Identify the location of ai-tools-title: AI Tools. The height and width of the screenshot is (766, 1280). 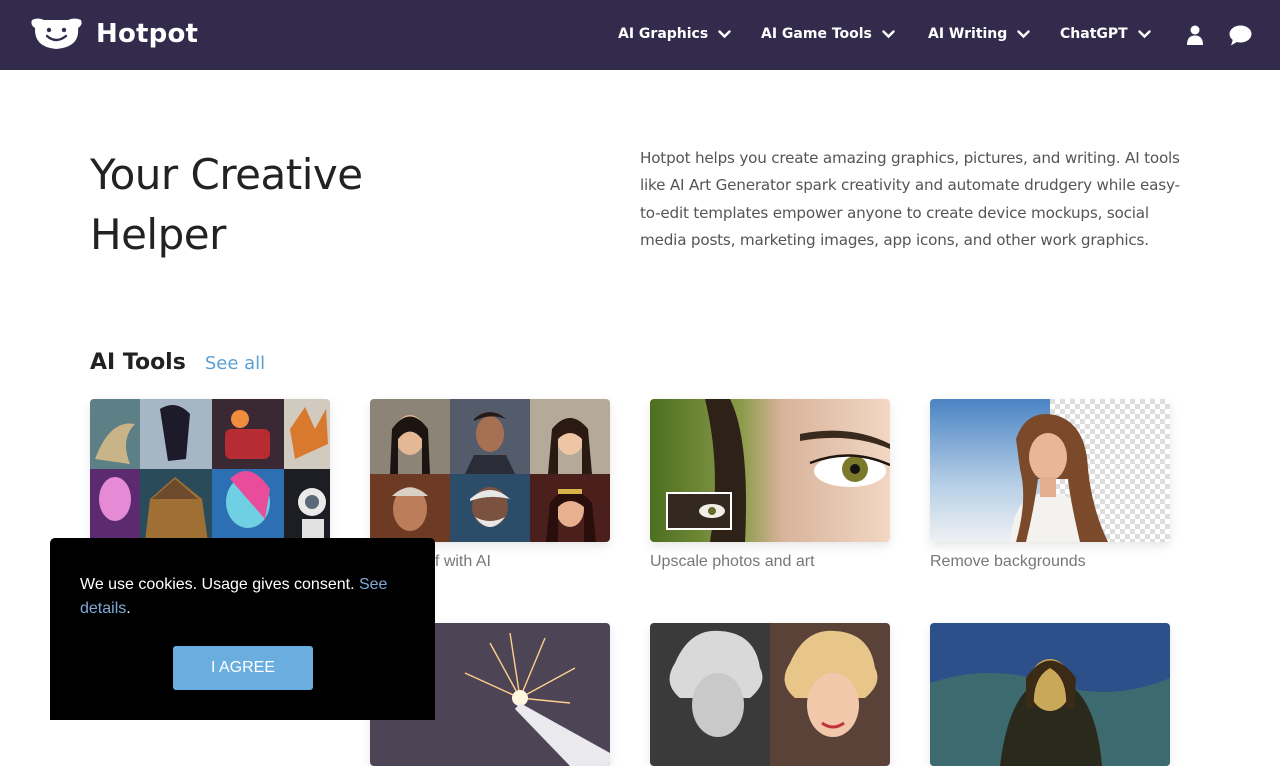
(138, 362).